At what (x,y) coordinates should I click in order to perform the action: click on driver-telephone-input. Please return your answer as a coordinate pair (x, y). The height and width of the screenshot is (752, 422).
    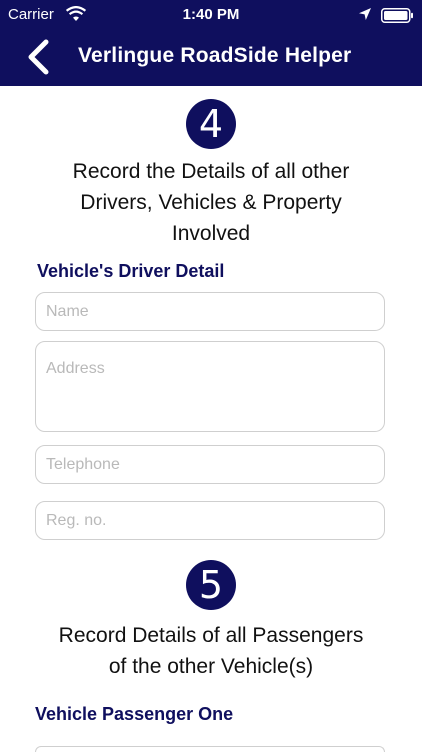
    Looking at the image, I should click on (210, 464).